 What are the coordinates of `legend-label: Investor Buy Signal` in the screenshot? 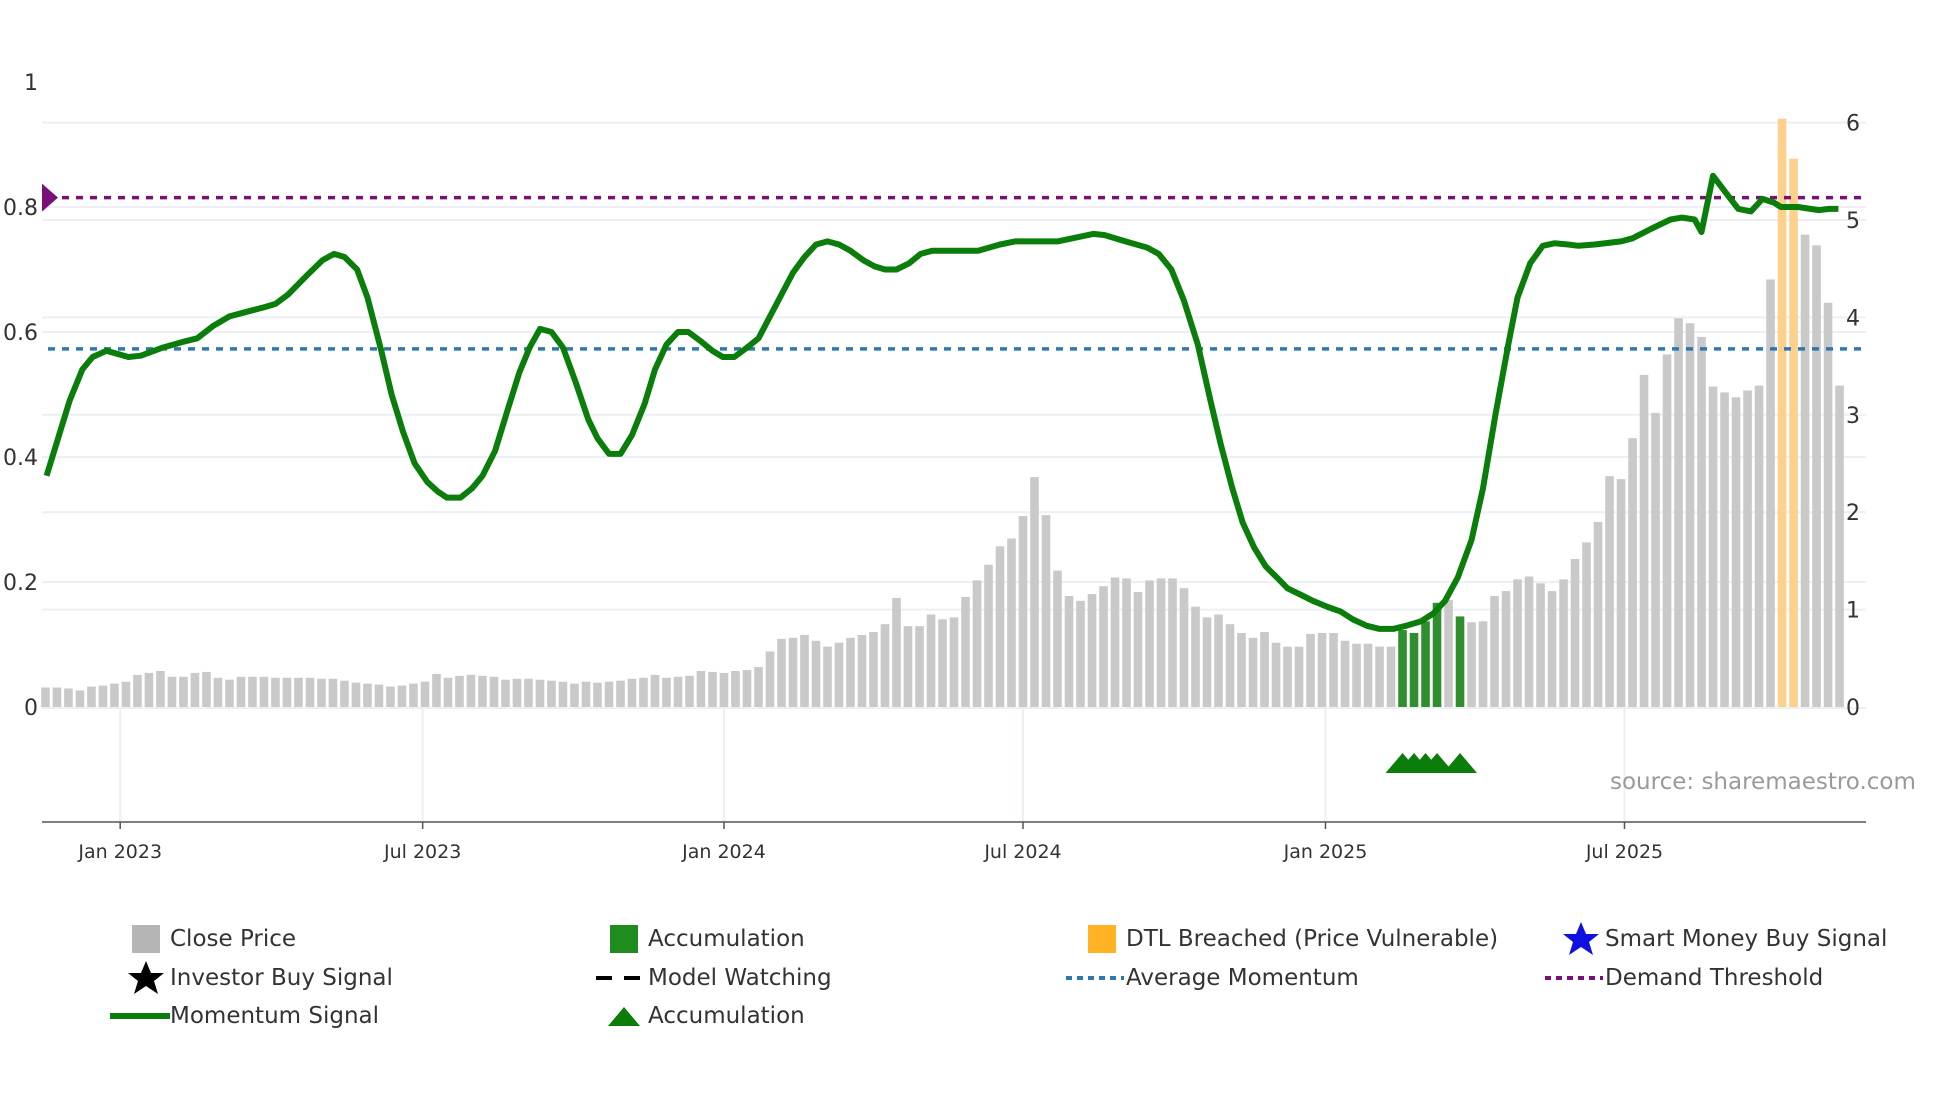 It's located at (281, 978).